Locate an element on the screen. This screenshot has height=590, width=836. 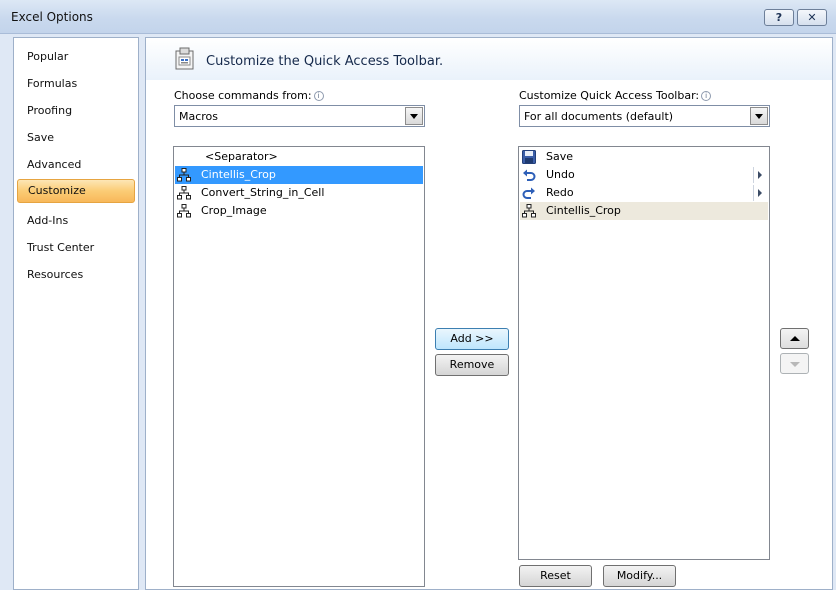
combo-value: Macros is located at coordinates (199, 116).